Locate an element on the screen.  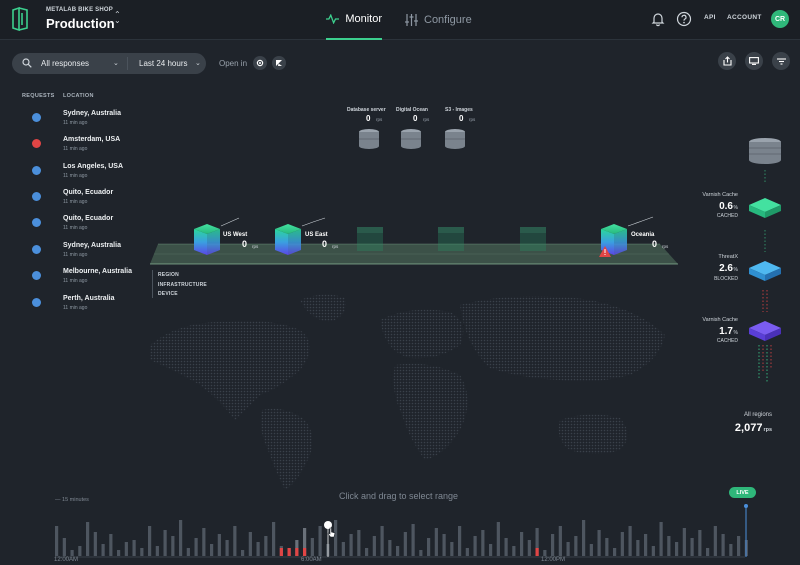
request-location: Perth, Australia is located at coordinates (89, 298).